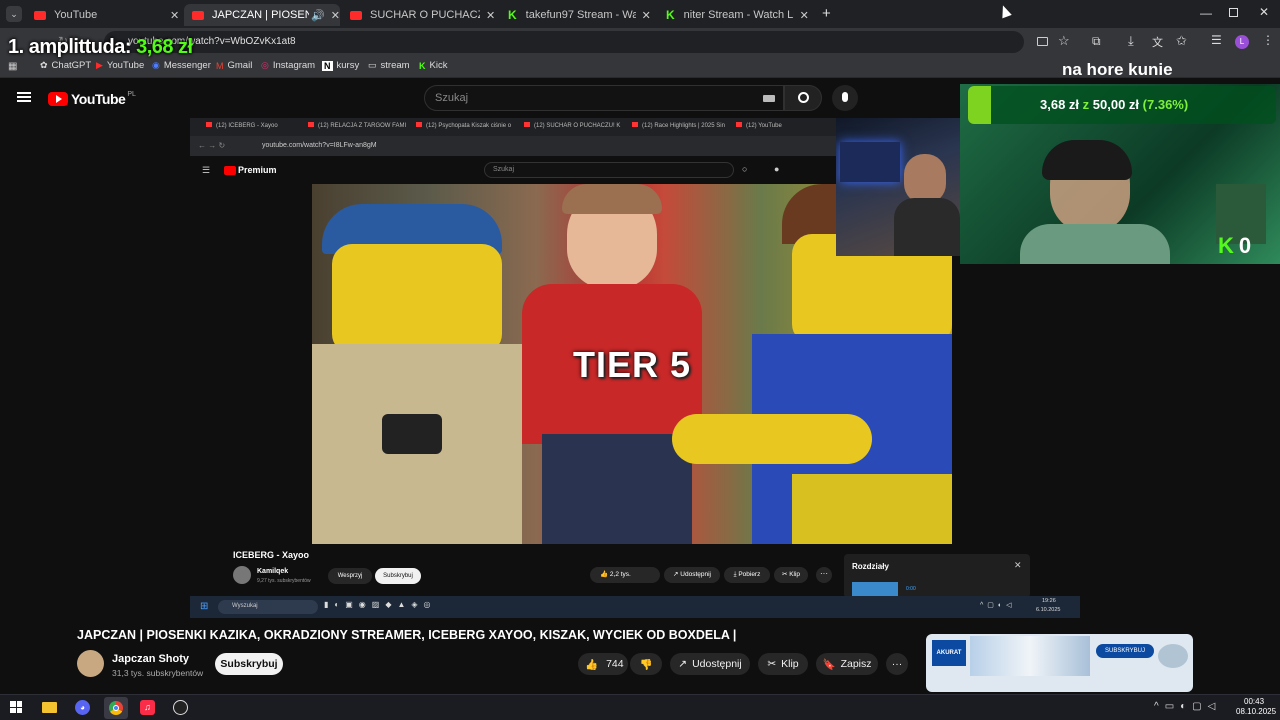 Image resolution: width=1280 pixels, height=720 pixels. I want to click on ad-fish-image, so click(1173, 656).